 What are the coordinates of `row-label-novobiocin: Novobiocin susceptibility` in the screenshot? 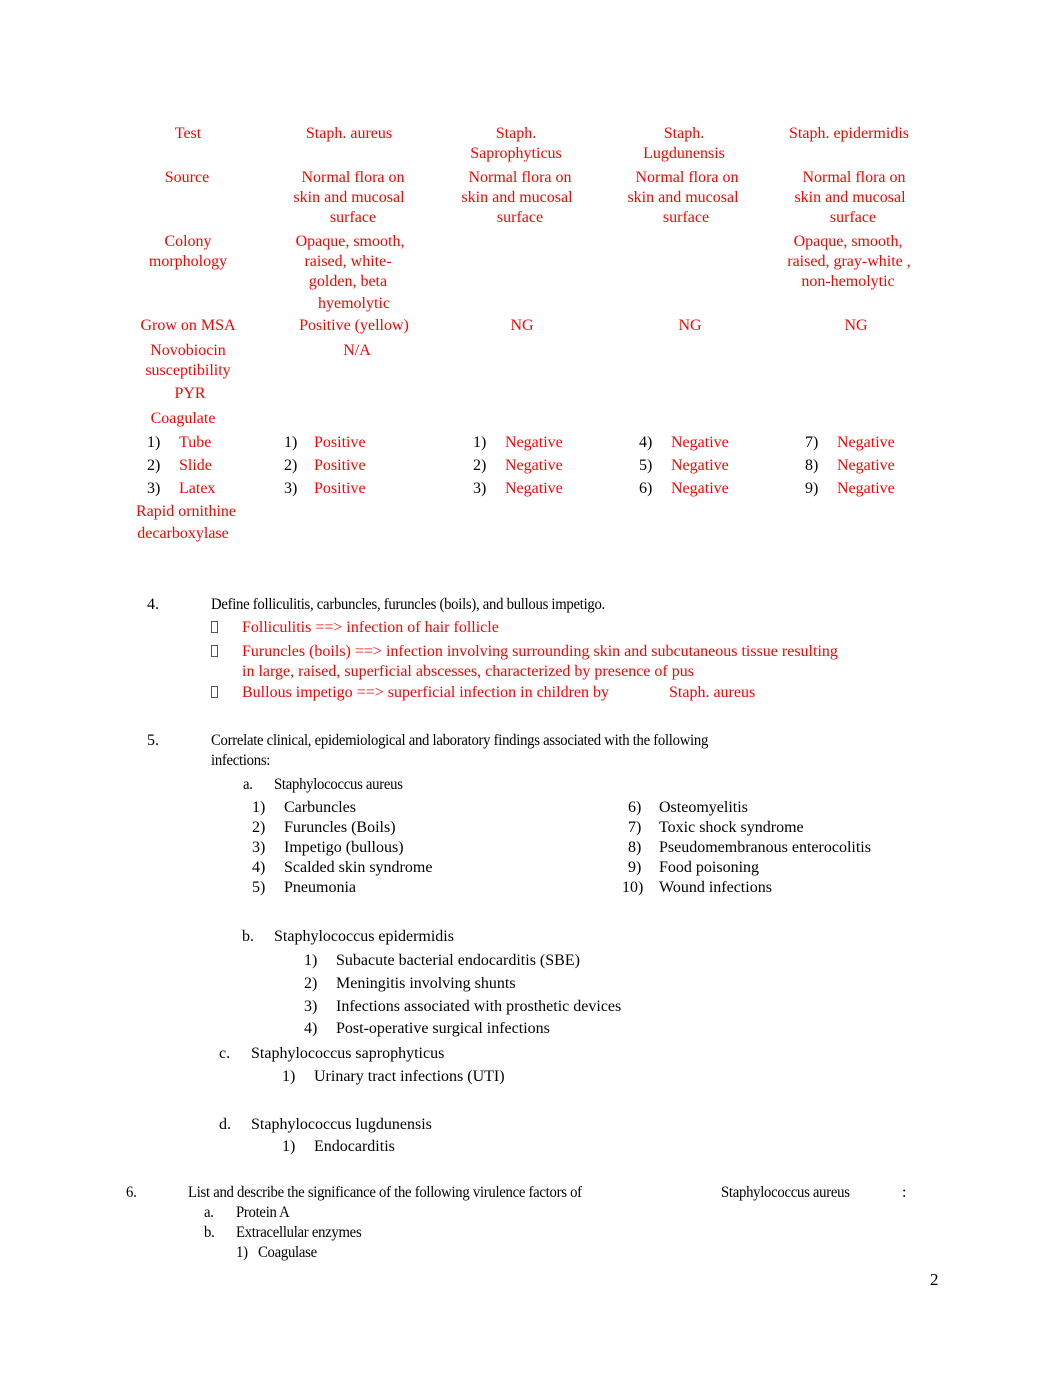 It's located at (188, 361).